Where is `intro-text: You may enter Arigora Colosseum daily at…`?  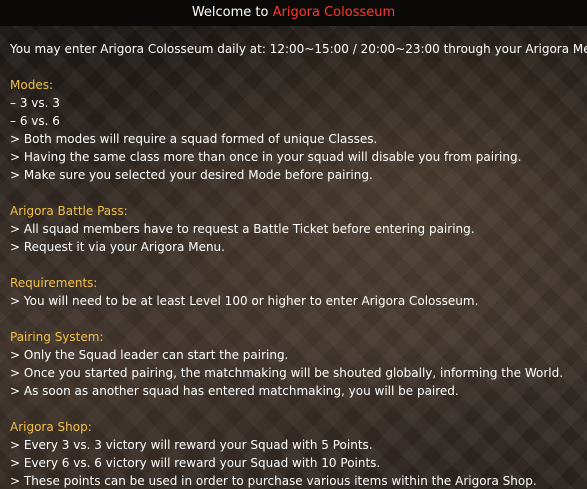
intro-text: You may enter Arigora Colosseum daily at… is located at coordinates (298, 49).